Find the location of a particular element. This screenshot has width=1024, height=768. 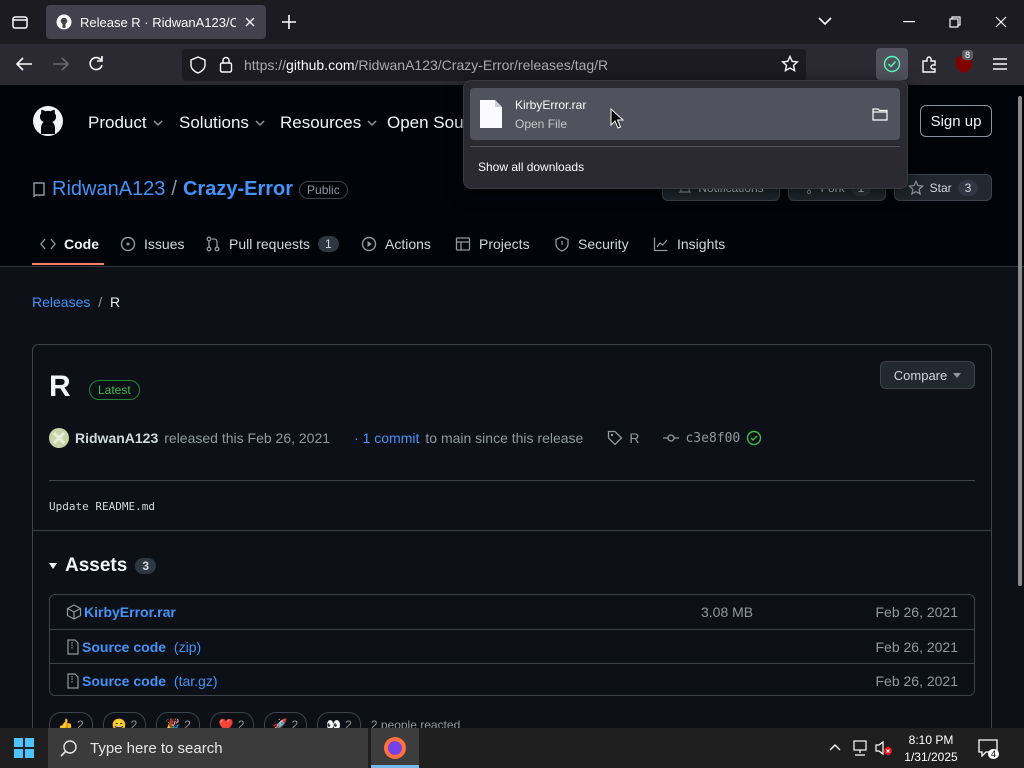

back-icon is located at coordinates (24, 64).